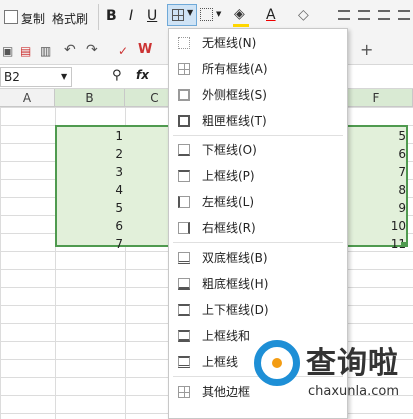 Image resolution: width=413 pixels, height=419 pixels. Describe the element at coordinates (258, 284) in the screenshot. I see `menu-item-thick-bottom-border: 粗底框线(H)` at that location.